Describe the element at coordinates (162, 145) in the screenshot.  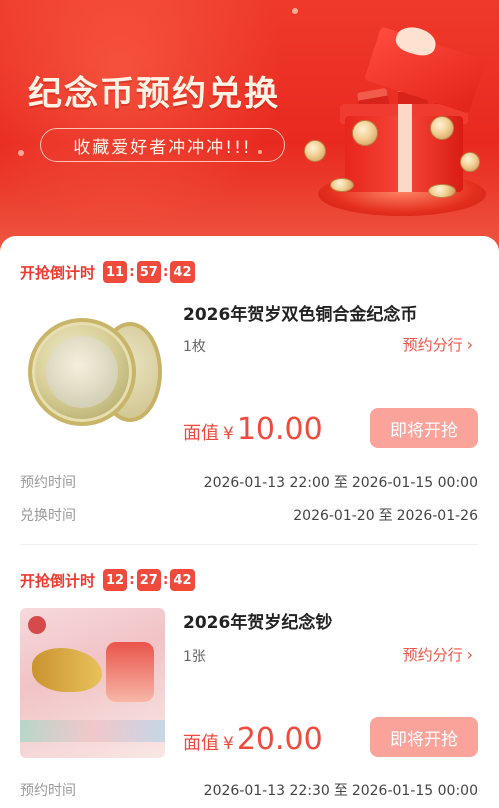
I see `banner-subtitle: 收藏爱好者冲冲冲!!!` at that location.